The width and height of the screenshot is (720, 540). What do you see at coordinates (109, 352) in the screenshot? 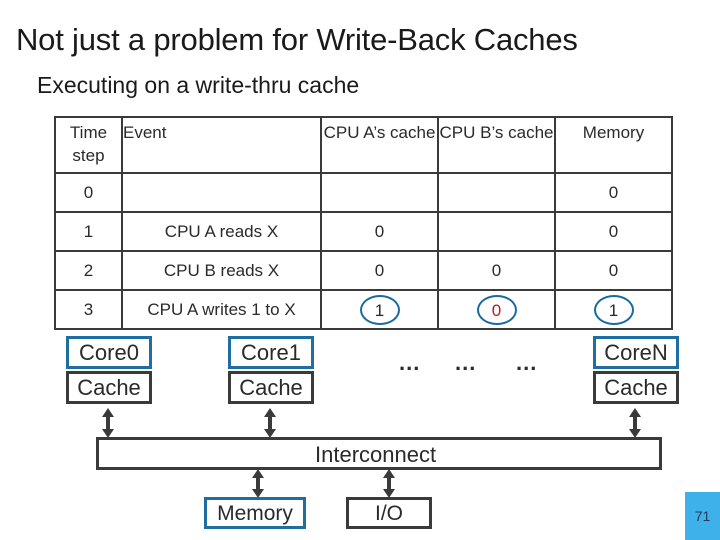
I see `core0-box: Core0` at bounding box center [109, 352].